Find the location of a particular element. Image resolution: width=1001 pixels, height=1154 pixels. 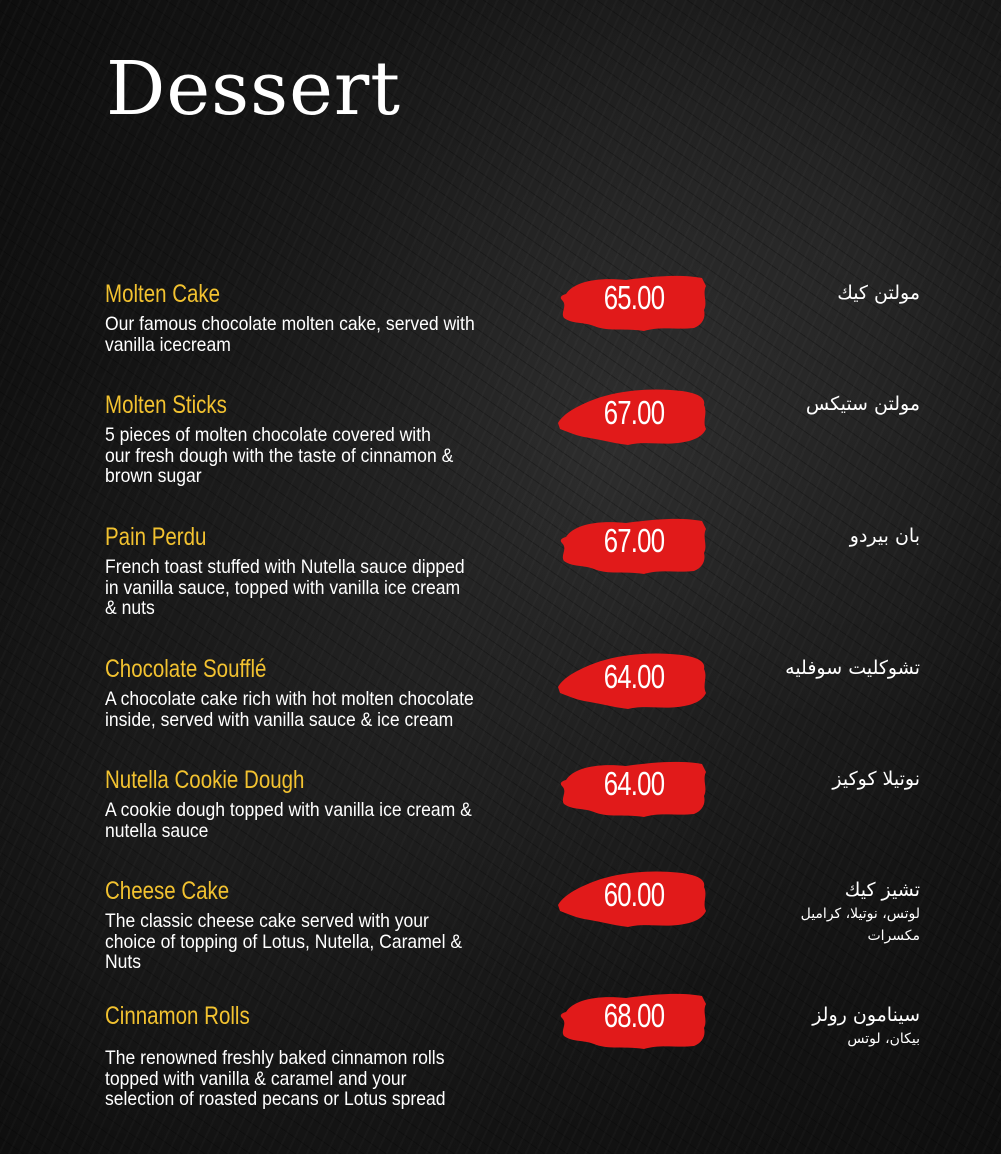

description-line: The classic cheese cake served with your is located at coordinates (267, 921).